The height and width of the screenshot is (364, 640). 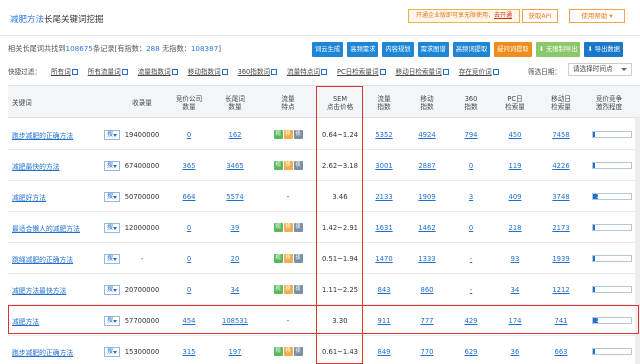 I want to click on pc-daily-link: 450, so click(x=515, y=135).